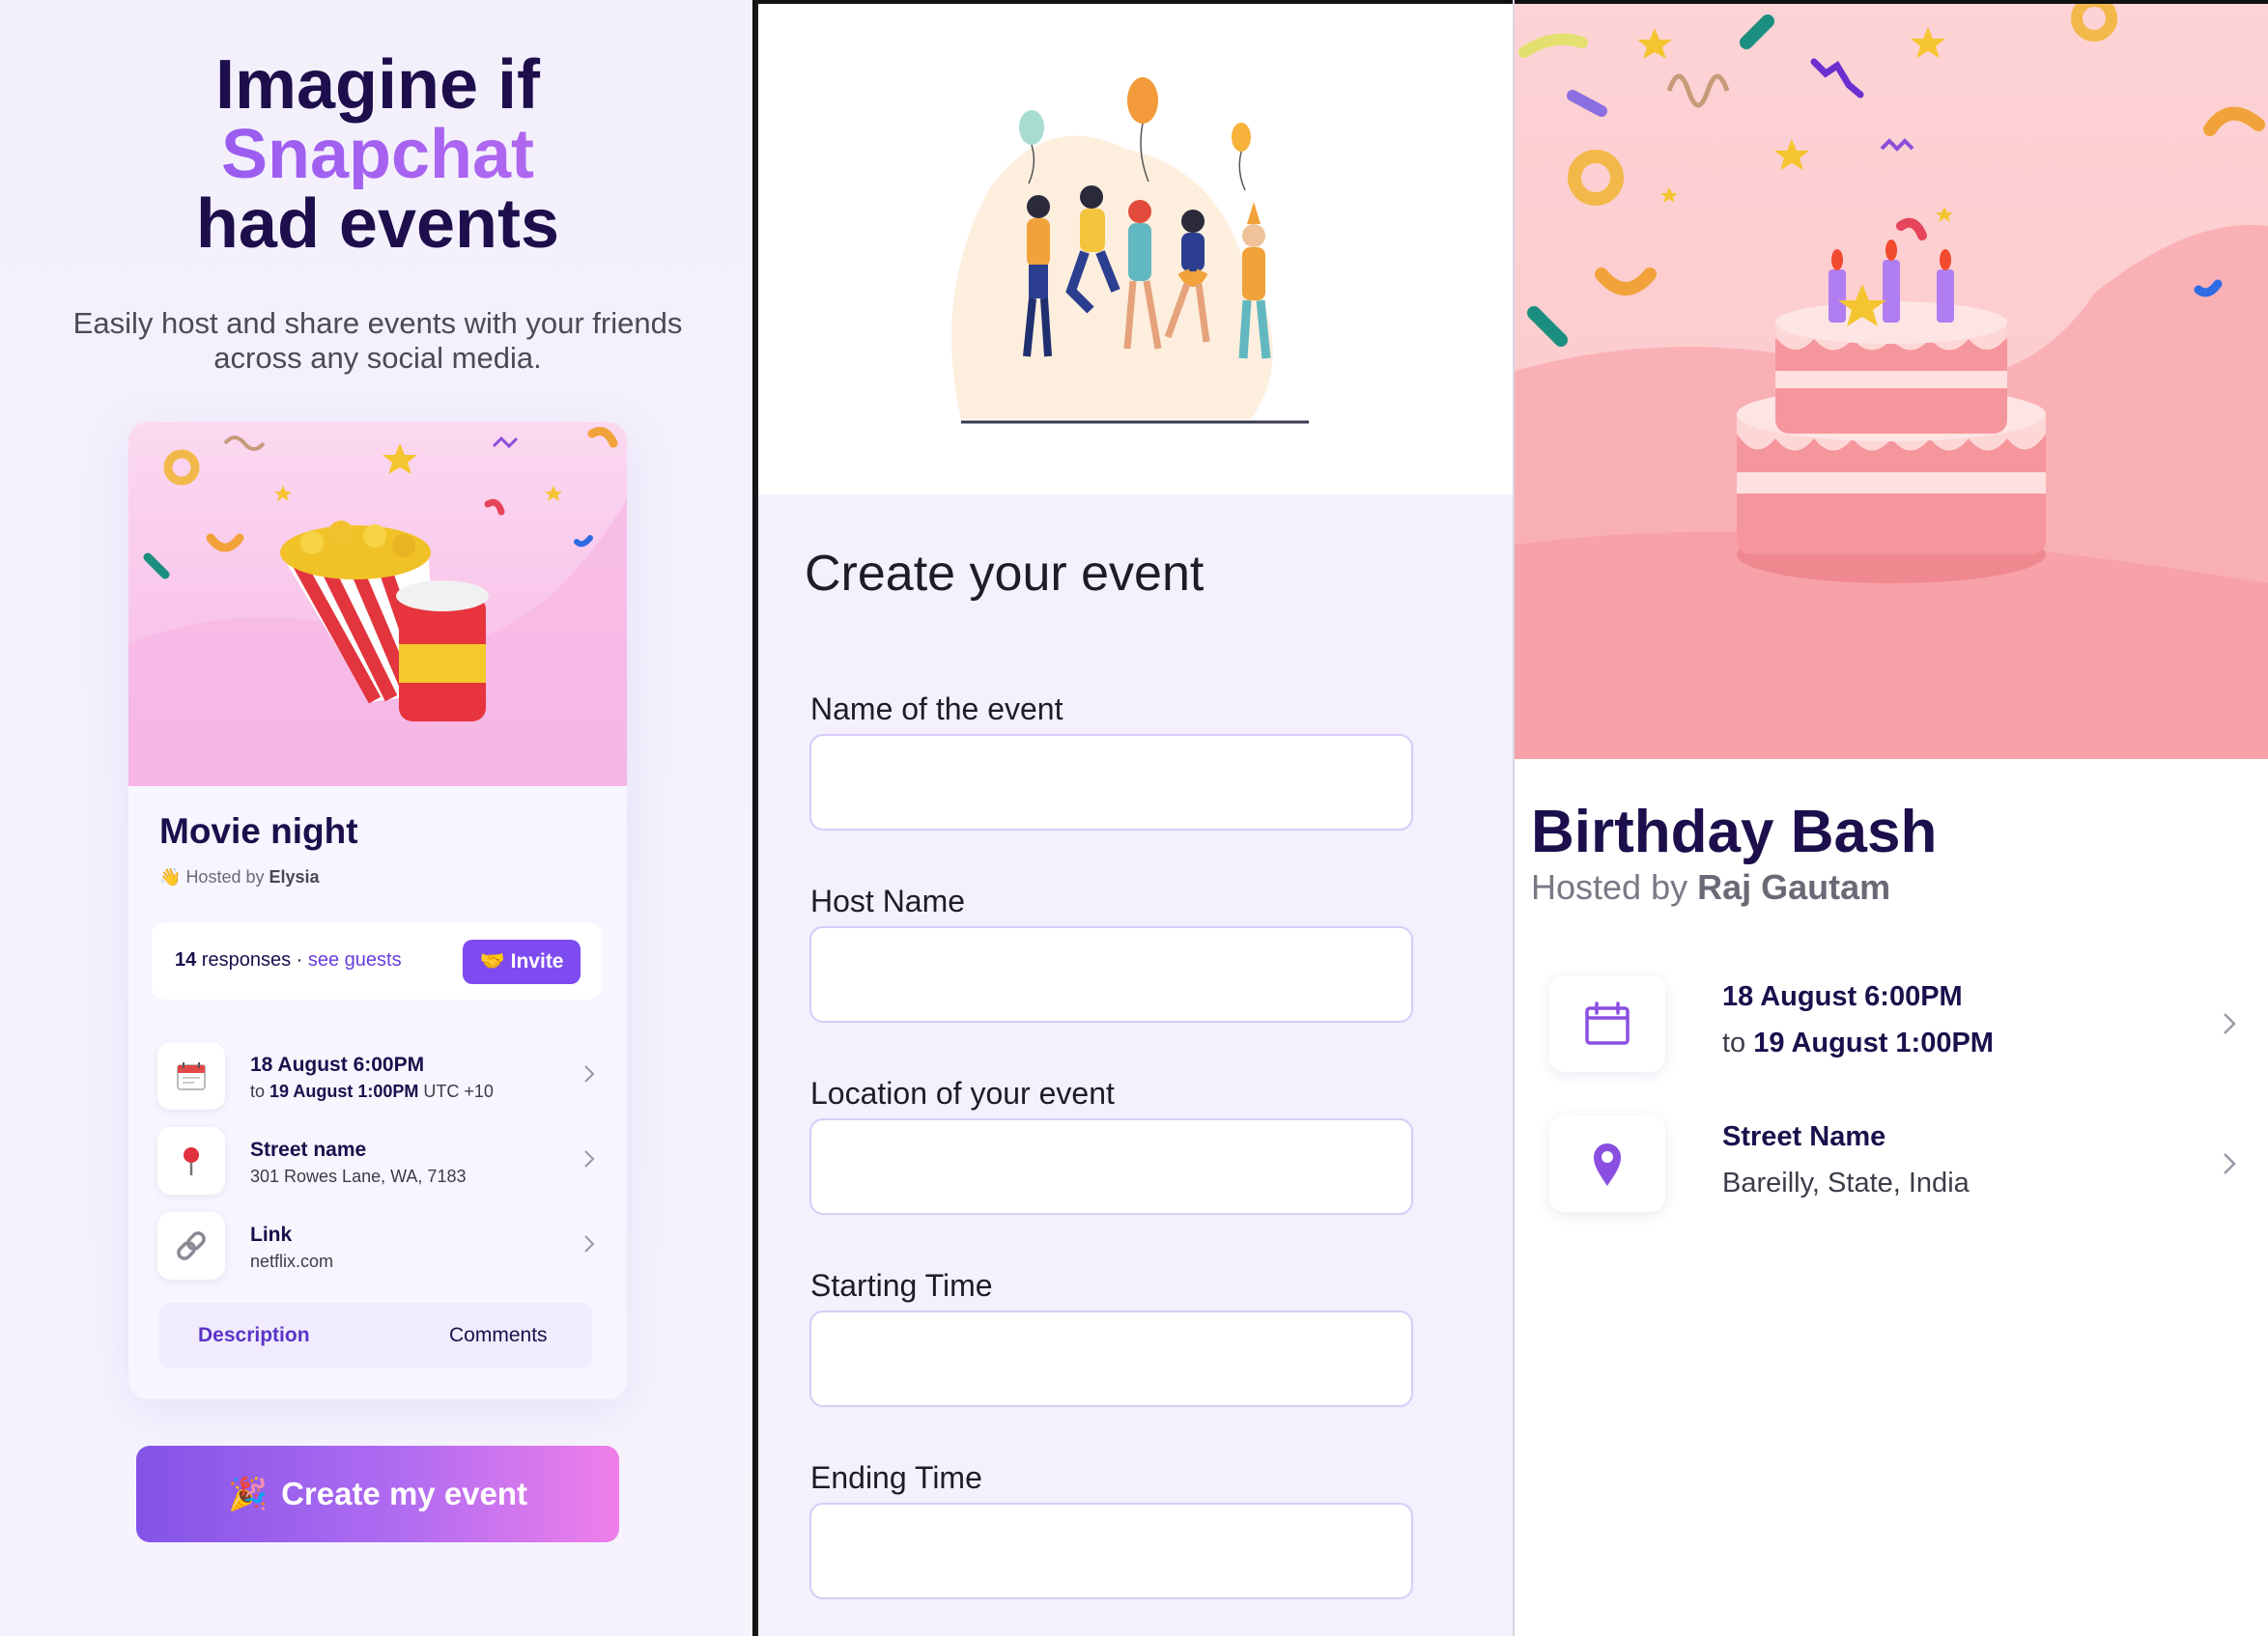 This screenshot has width=2268, height=1636. I want to click on event-location-row: Street Name Bareilly, State, India, so click(1894, 1163).